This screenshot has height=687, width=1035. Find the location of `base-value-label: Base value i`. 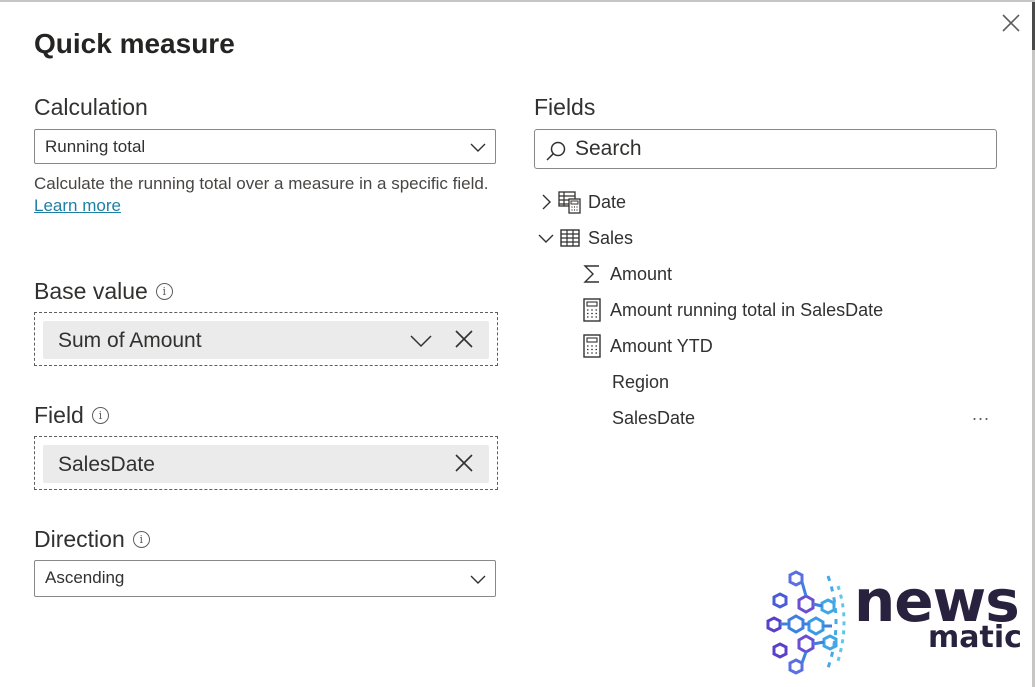

base-value-label: Base value i is located at coordinates (103, 291).